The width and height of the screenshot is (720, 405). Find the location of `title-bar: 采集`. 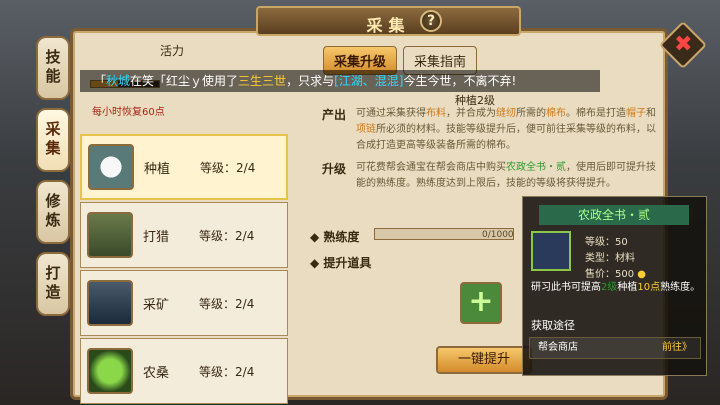

title-bar: 采集 is located at coordinates (388, 21).